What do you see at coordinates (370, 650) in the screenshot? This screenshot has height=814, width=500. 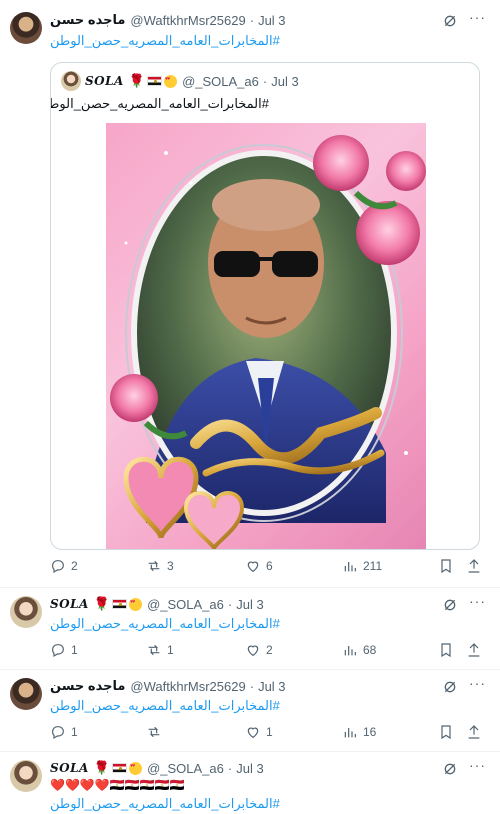 I see `views-count: 68` at bounding box center [370, 650].